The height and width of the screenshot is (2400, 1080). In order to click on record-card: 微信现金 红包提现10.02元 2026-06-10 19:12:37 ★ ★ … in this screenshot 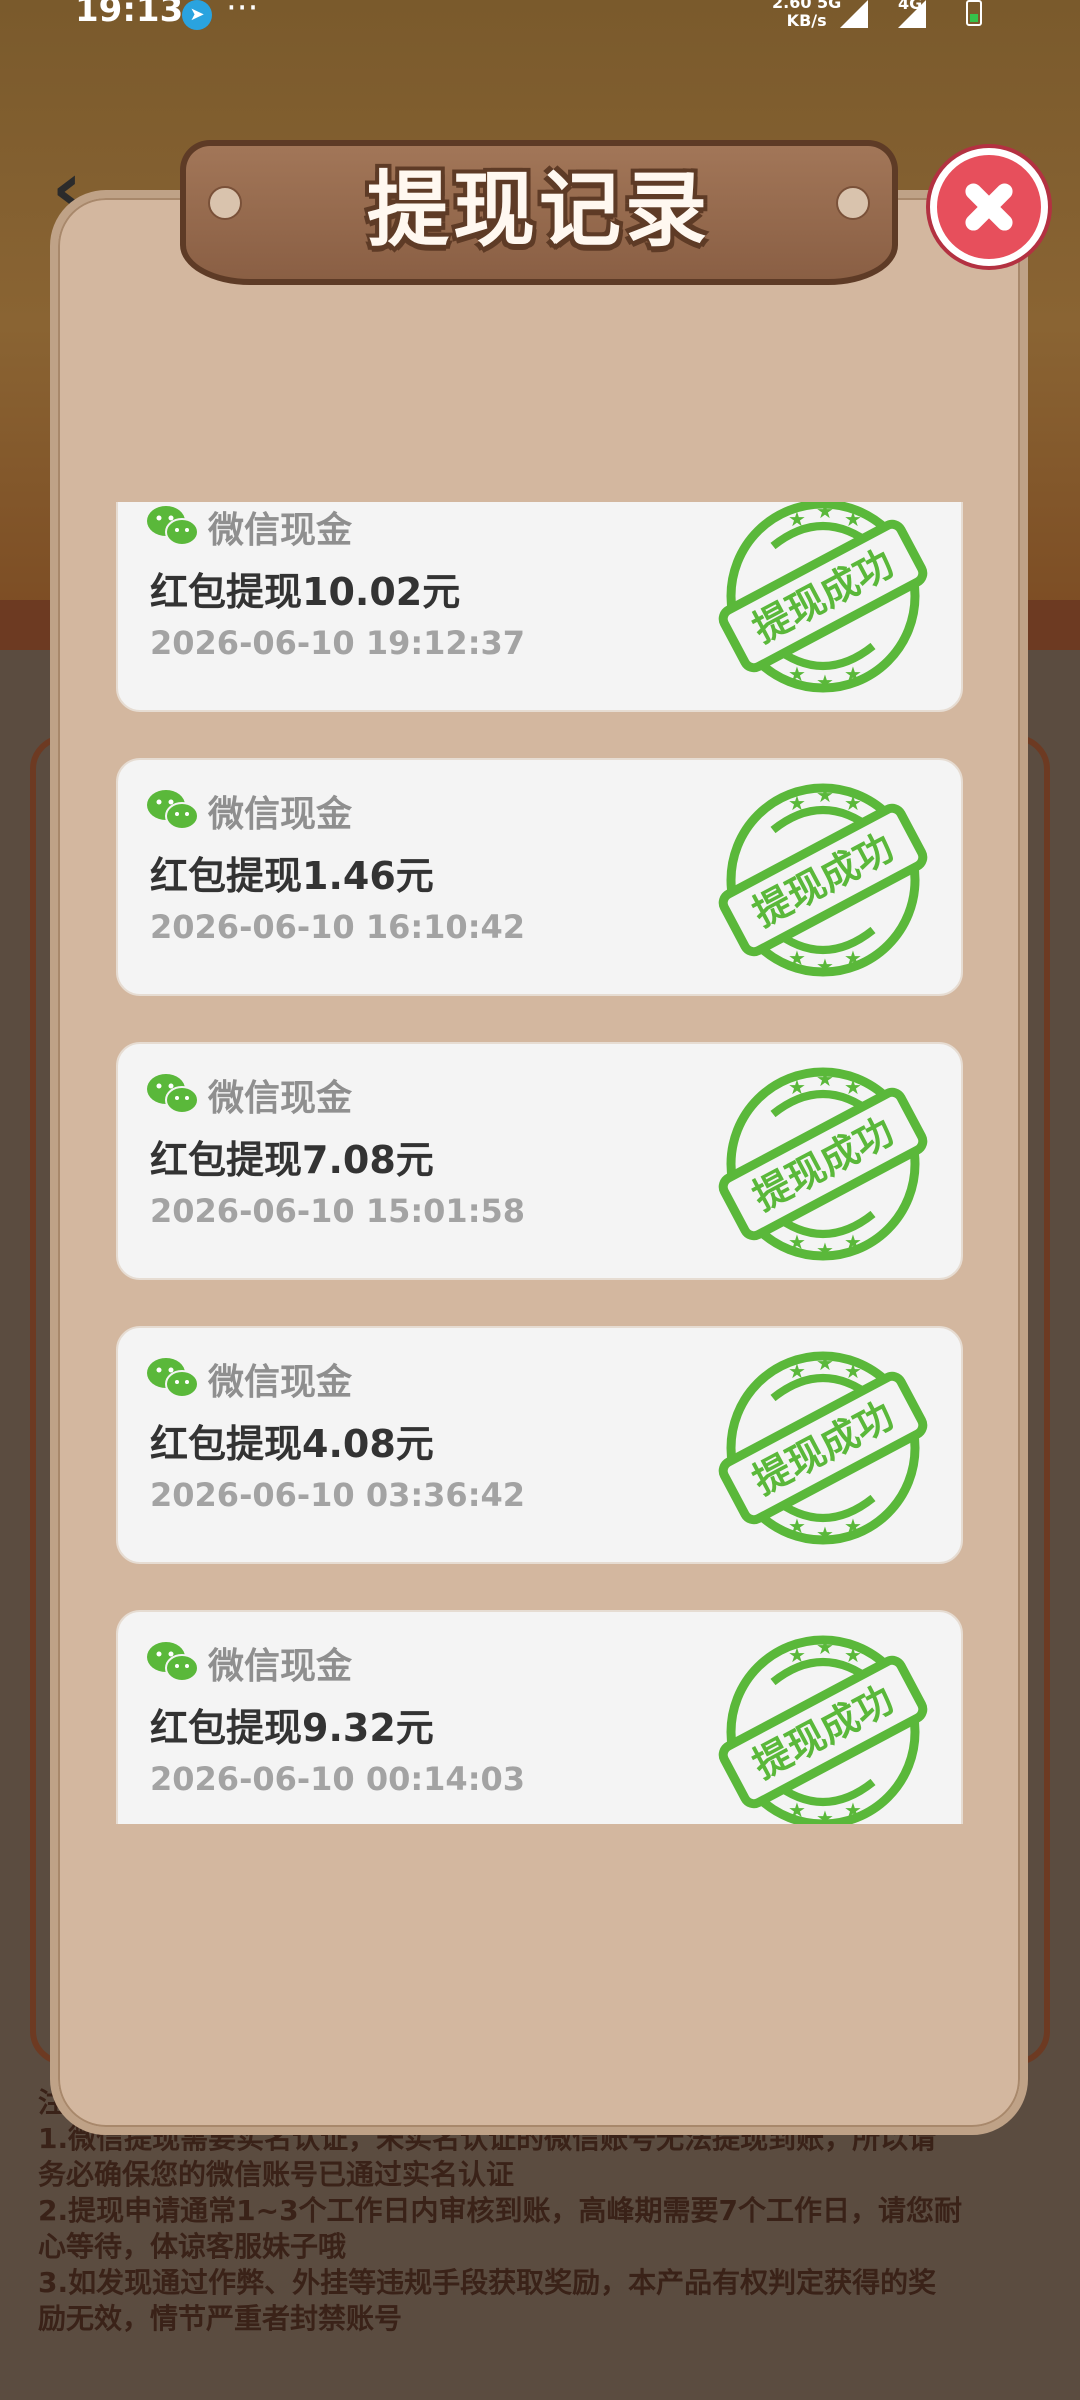, I will do `click(539, 607)`.